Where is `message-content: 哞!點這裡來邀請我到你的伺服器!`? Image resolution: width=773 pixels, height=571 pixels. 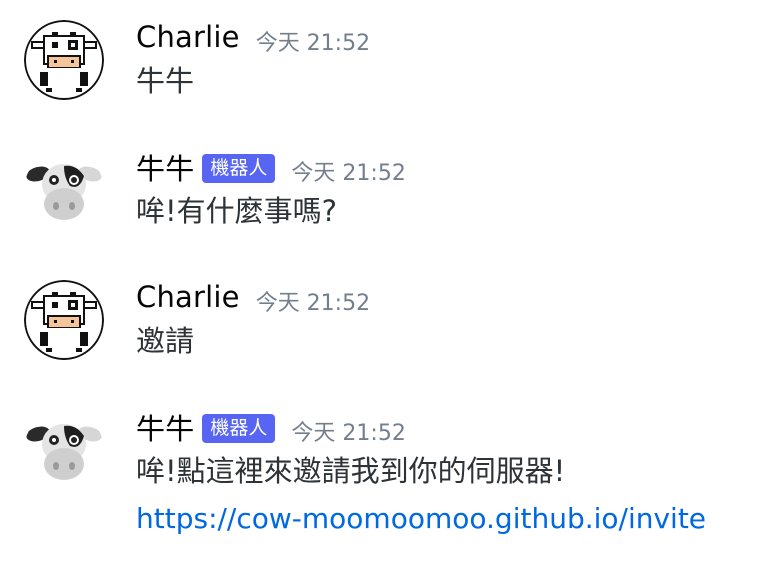 message-content: 哞!點這裡來邀請我到你的伺服器! is located at coordinates (351, 471).